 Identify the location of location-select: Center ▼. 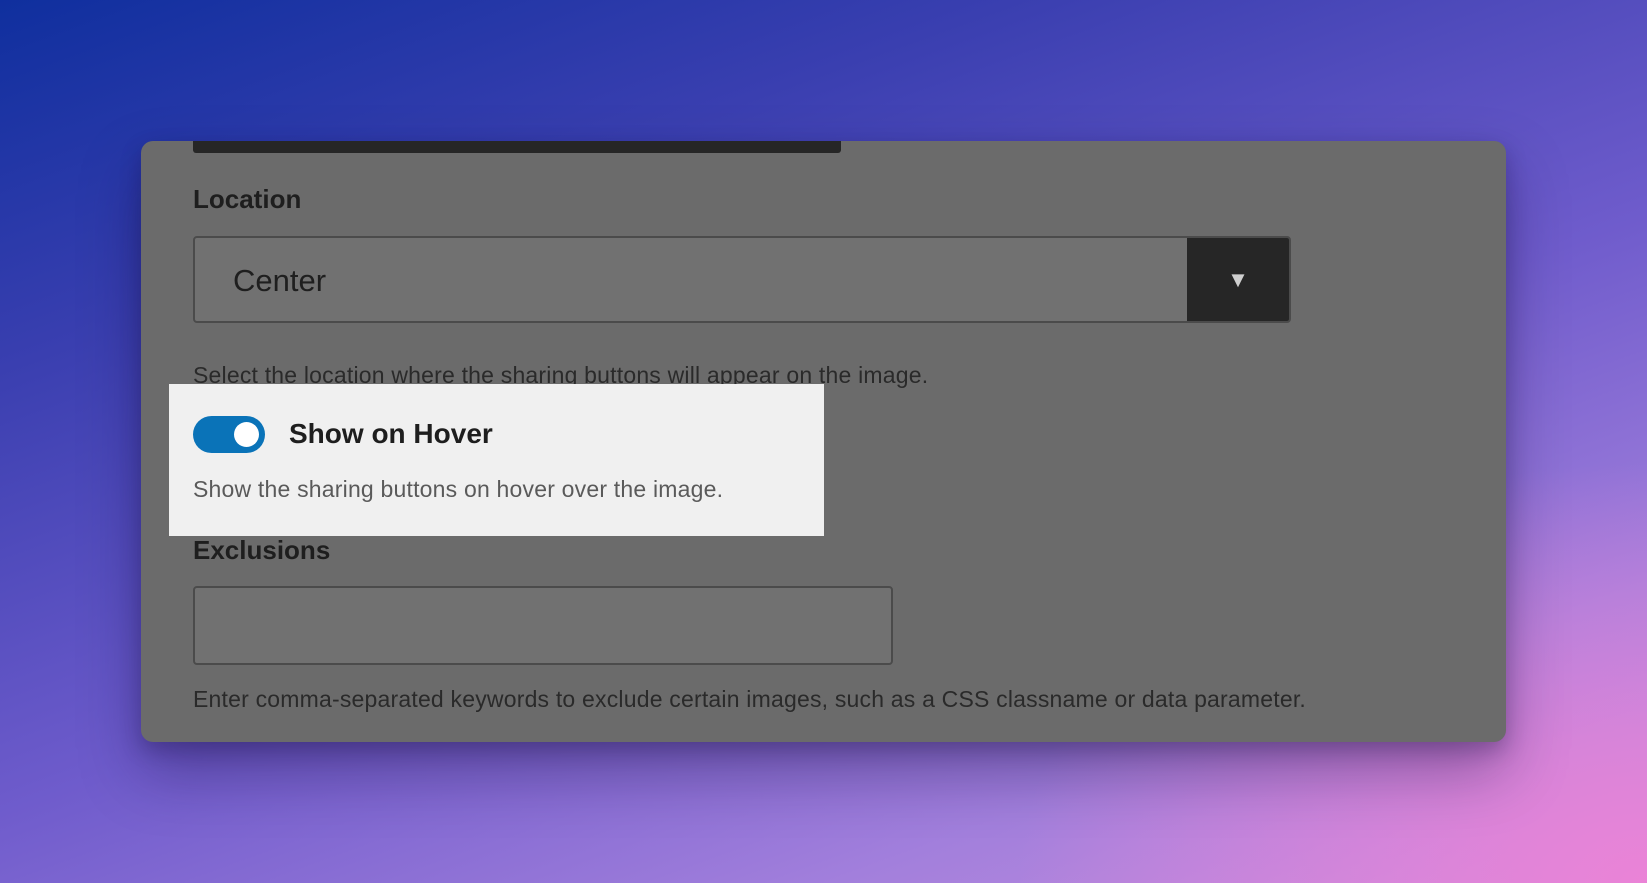
(742, 279).